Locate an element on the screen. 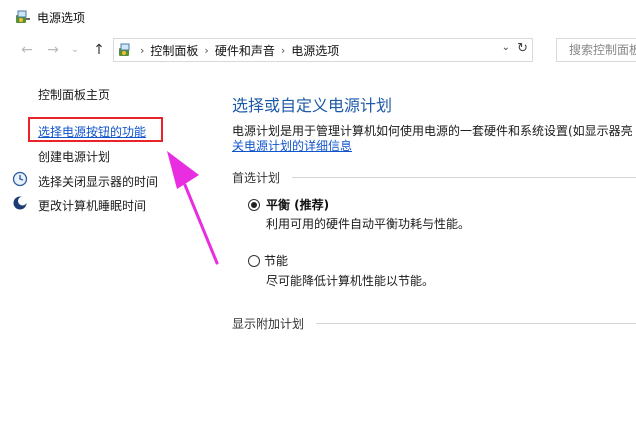  sidebar-home-link: 控制面板主页 is located at coordinates (74, 94).